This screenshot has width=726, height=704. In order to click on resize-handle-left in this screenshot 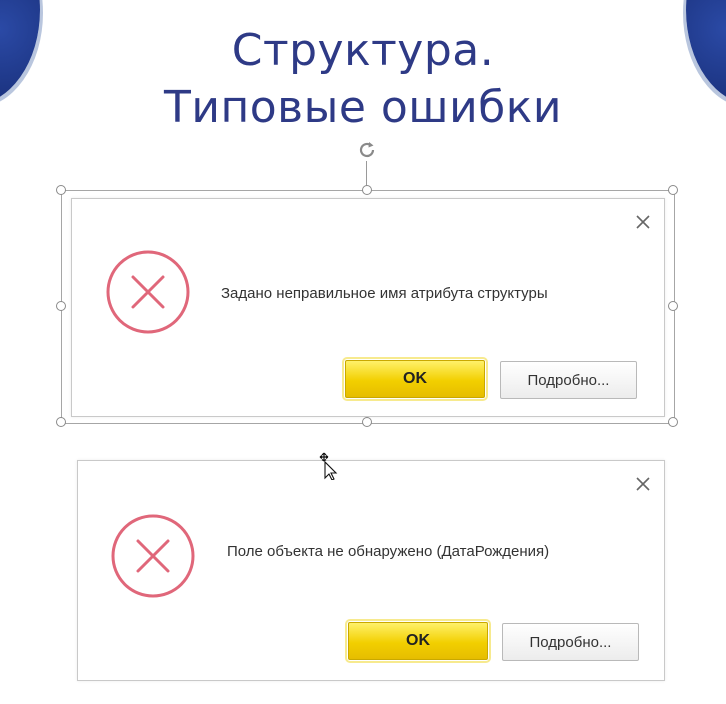, I will do `click(61, 306)`.